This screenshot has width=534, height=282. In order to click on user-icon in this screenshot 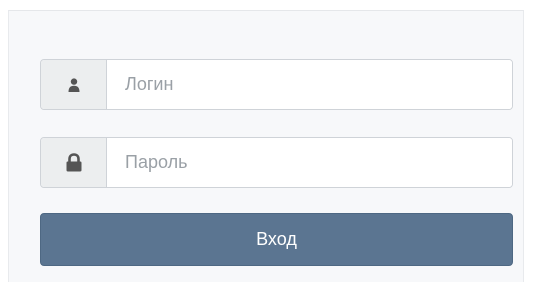, I will do `click(73, 84)`.